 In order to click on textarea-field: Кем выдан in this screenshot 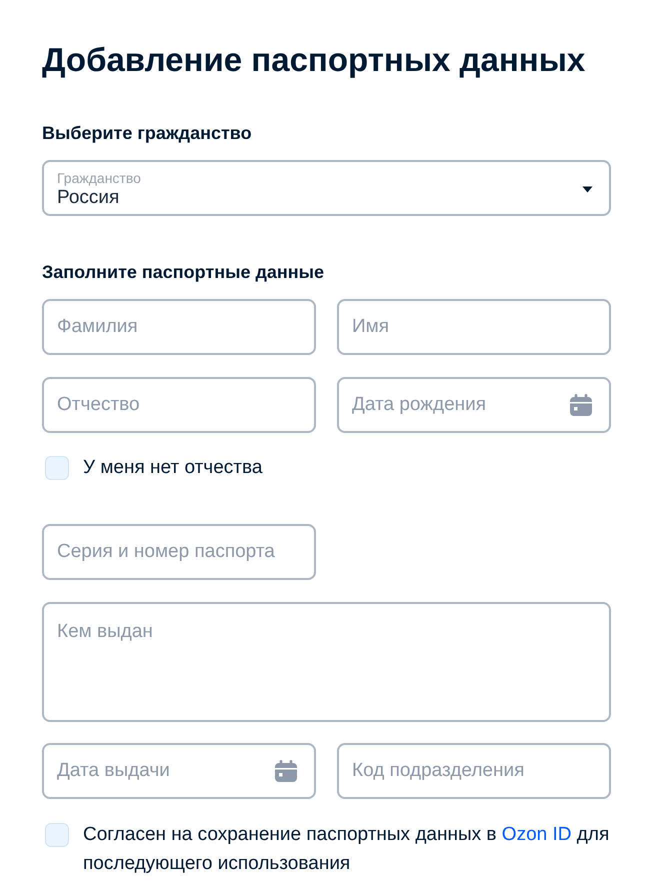, I will do `click(326, 662)`.